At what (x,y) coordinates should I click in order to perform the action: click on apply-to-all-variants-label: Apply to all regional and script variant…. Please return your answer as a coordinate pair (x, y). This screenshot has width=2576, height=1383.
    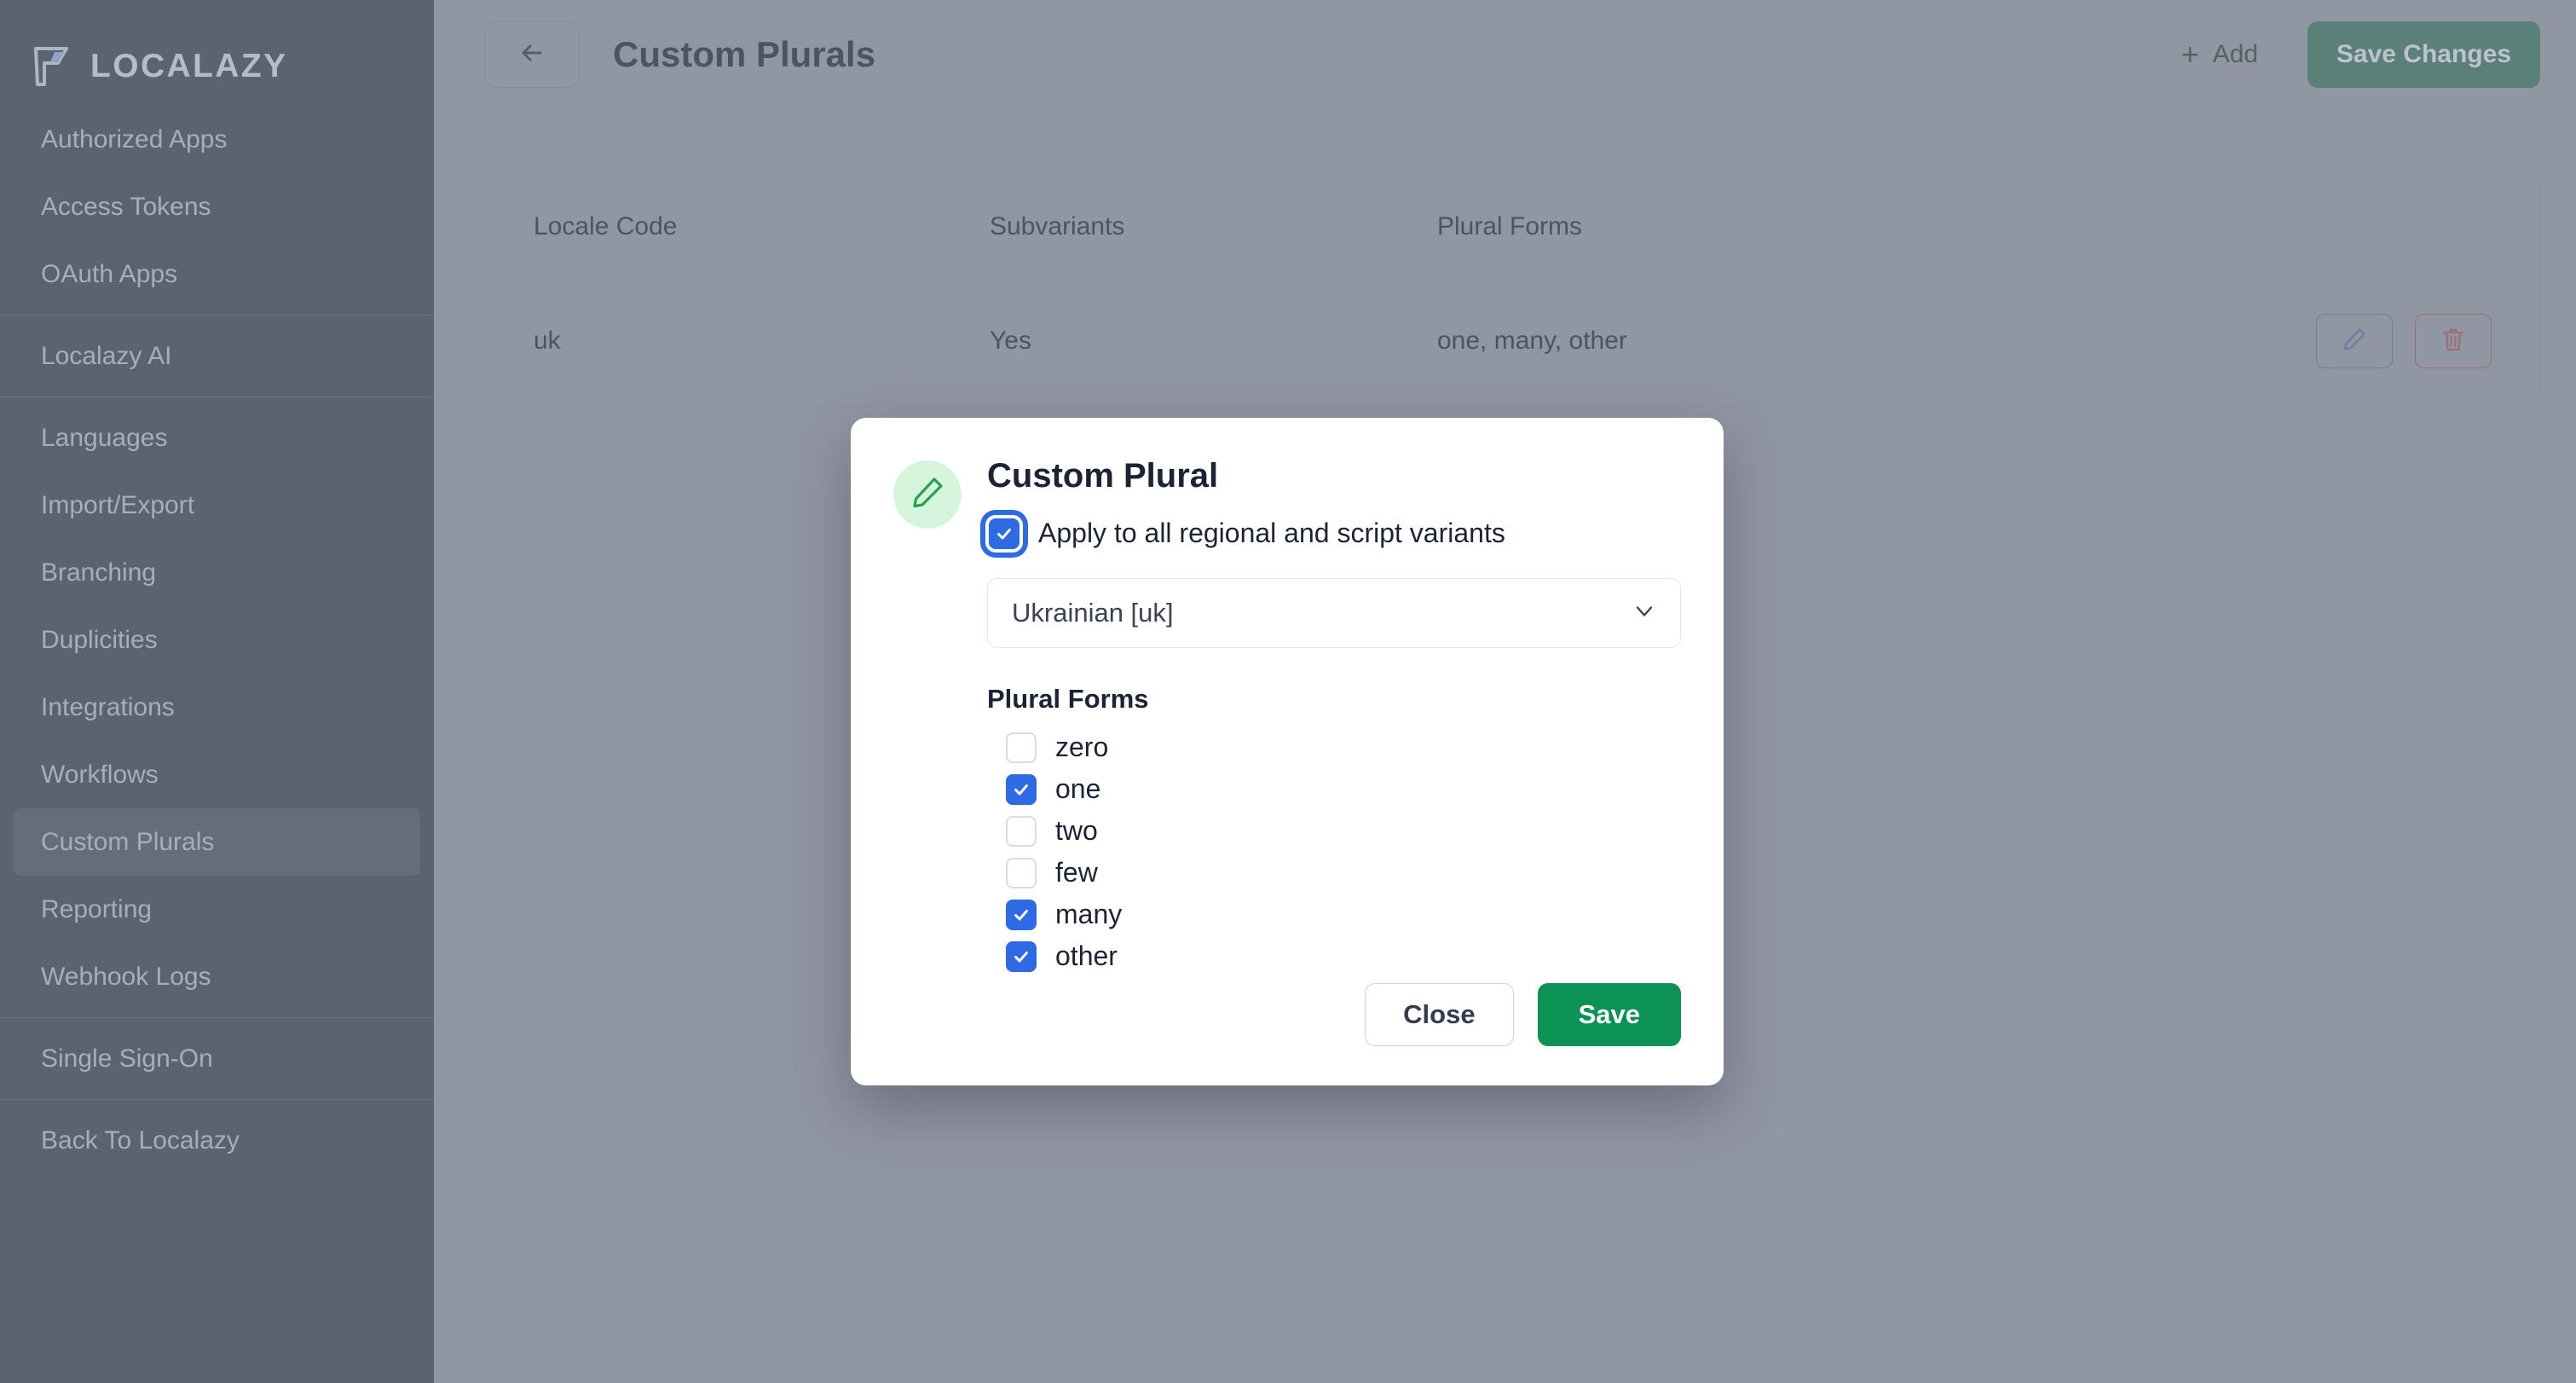
    Looking at the image, I should click on (1271, 533).